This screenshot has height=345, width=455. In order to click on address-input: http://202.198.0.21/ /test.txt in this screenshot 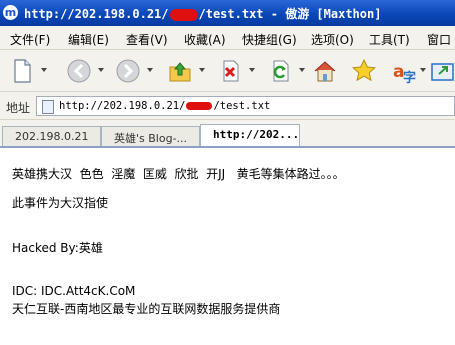, I will do `click(245, 106)`.